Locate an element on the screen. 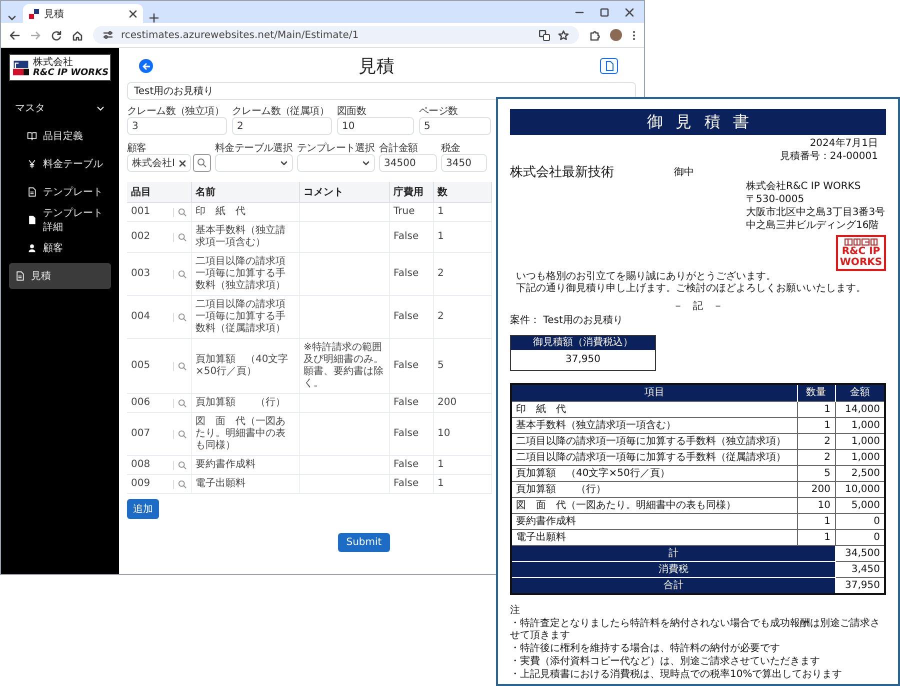 This screenshot has width=900, height=686. favicon-icon is located at coordinates (34, 13).